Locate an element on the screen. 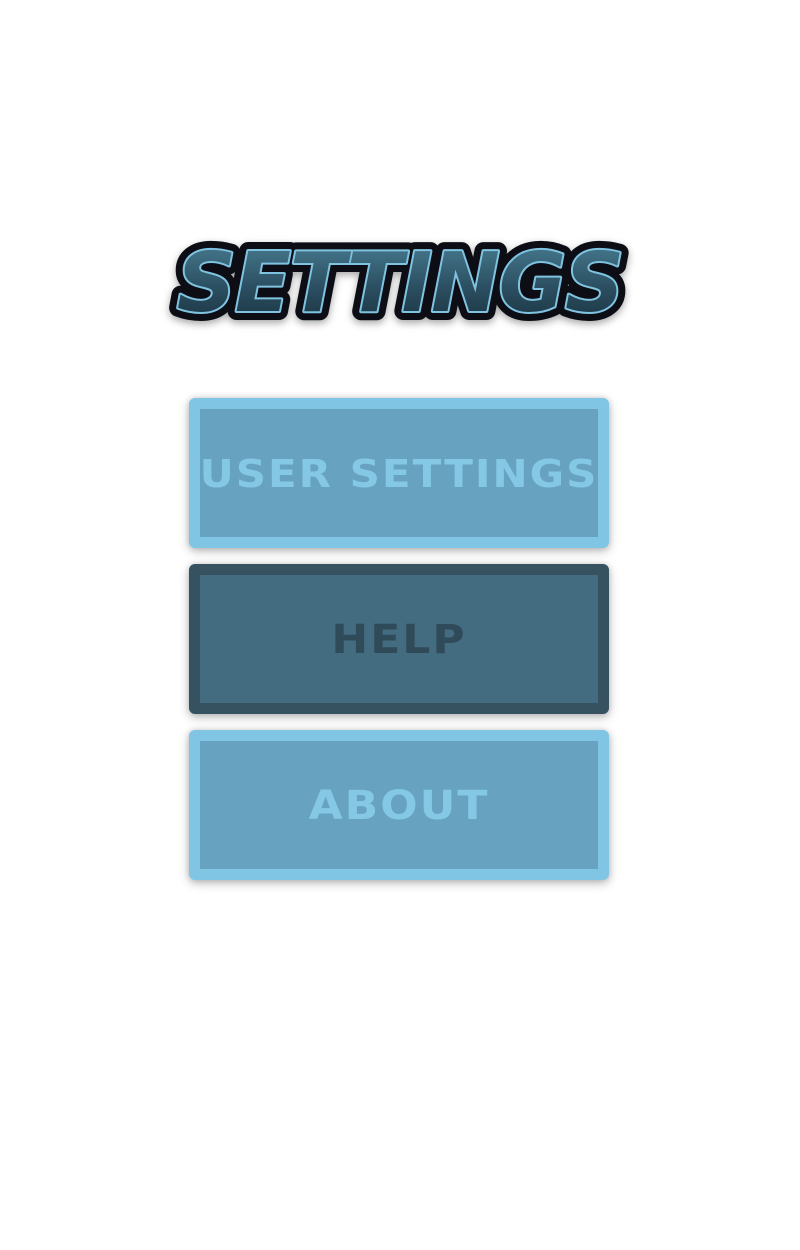 The width and height of the screenshot is (800, 1250). user-settings-label: USER SETTINGS is located at coordinates (399, 473).